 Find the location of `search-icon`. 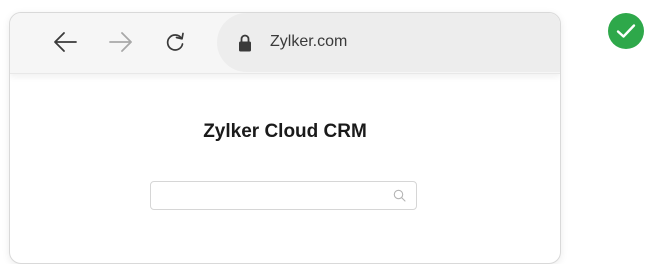

search-icon is located at coordinates (399, 195).